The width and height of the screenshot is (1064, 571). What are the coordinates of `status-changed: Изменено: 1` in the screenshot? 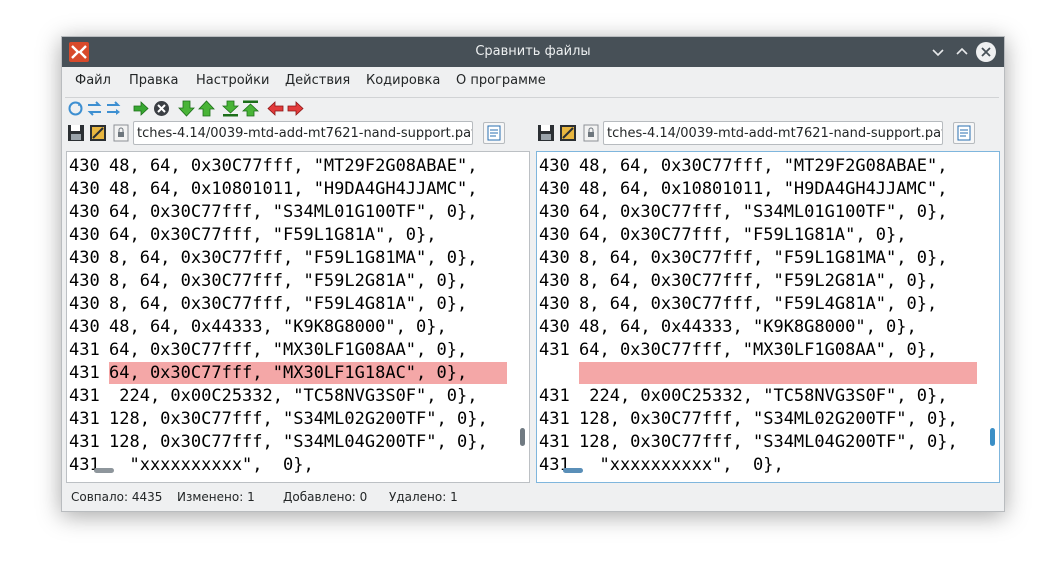 It's located at (216, 497).